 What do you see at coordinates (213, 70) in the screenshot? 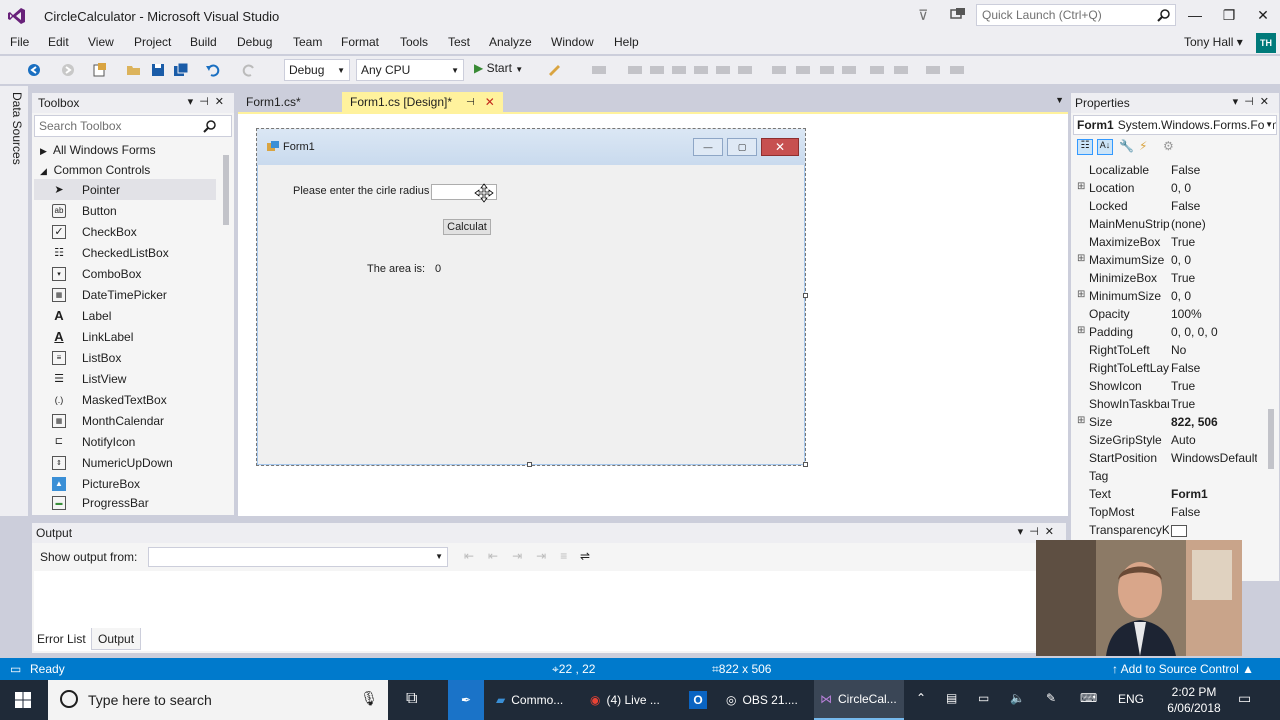
I see `undo-icon` at bounding box center [213, 70].